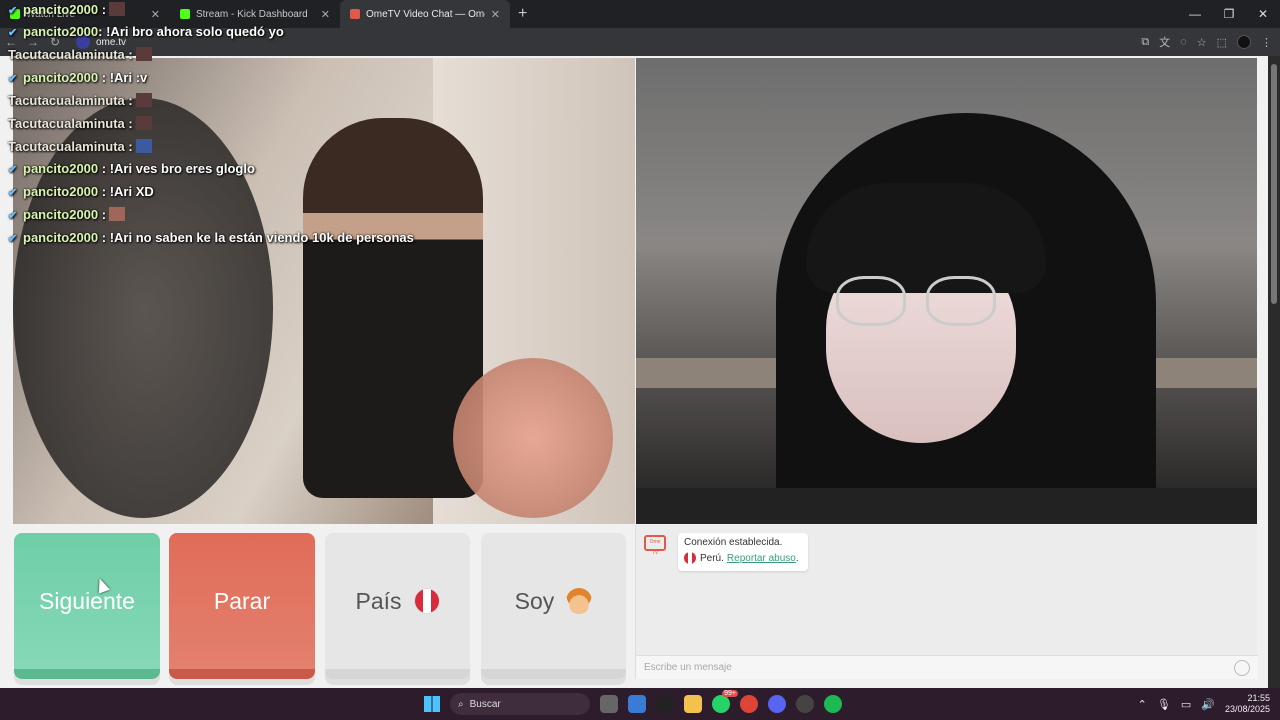  I want to click on video-desk, so click(946, 506).